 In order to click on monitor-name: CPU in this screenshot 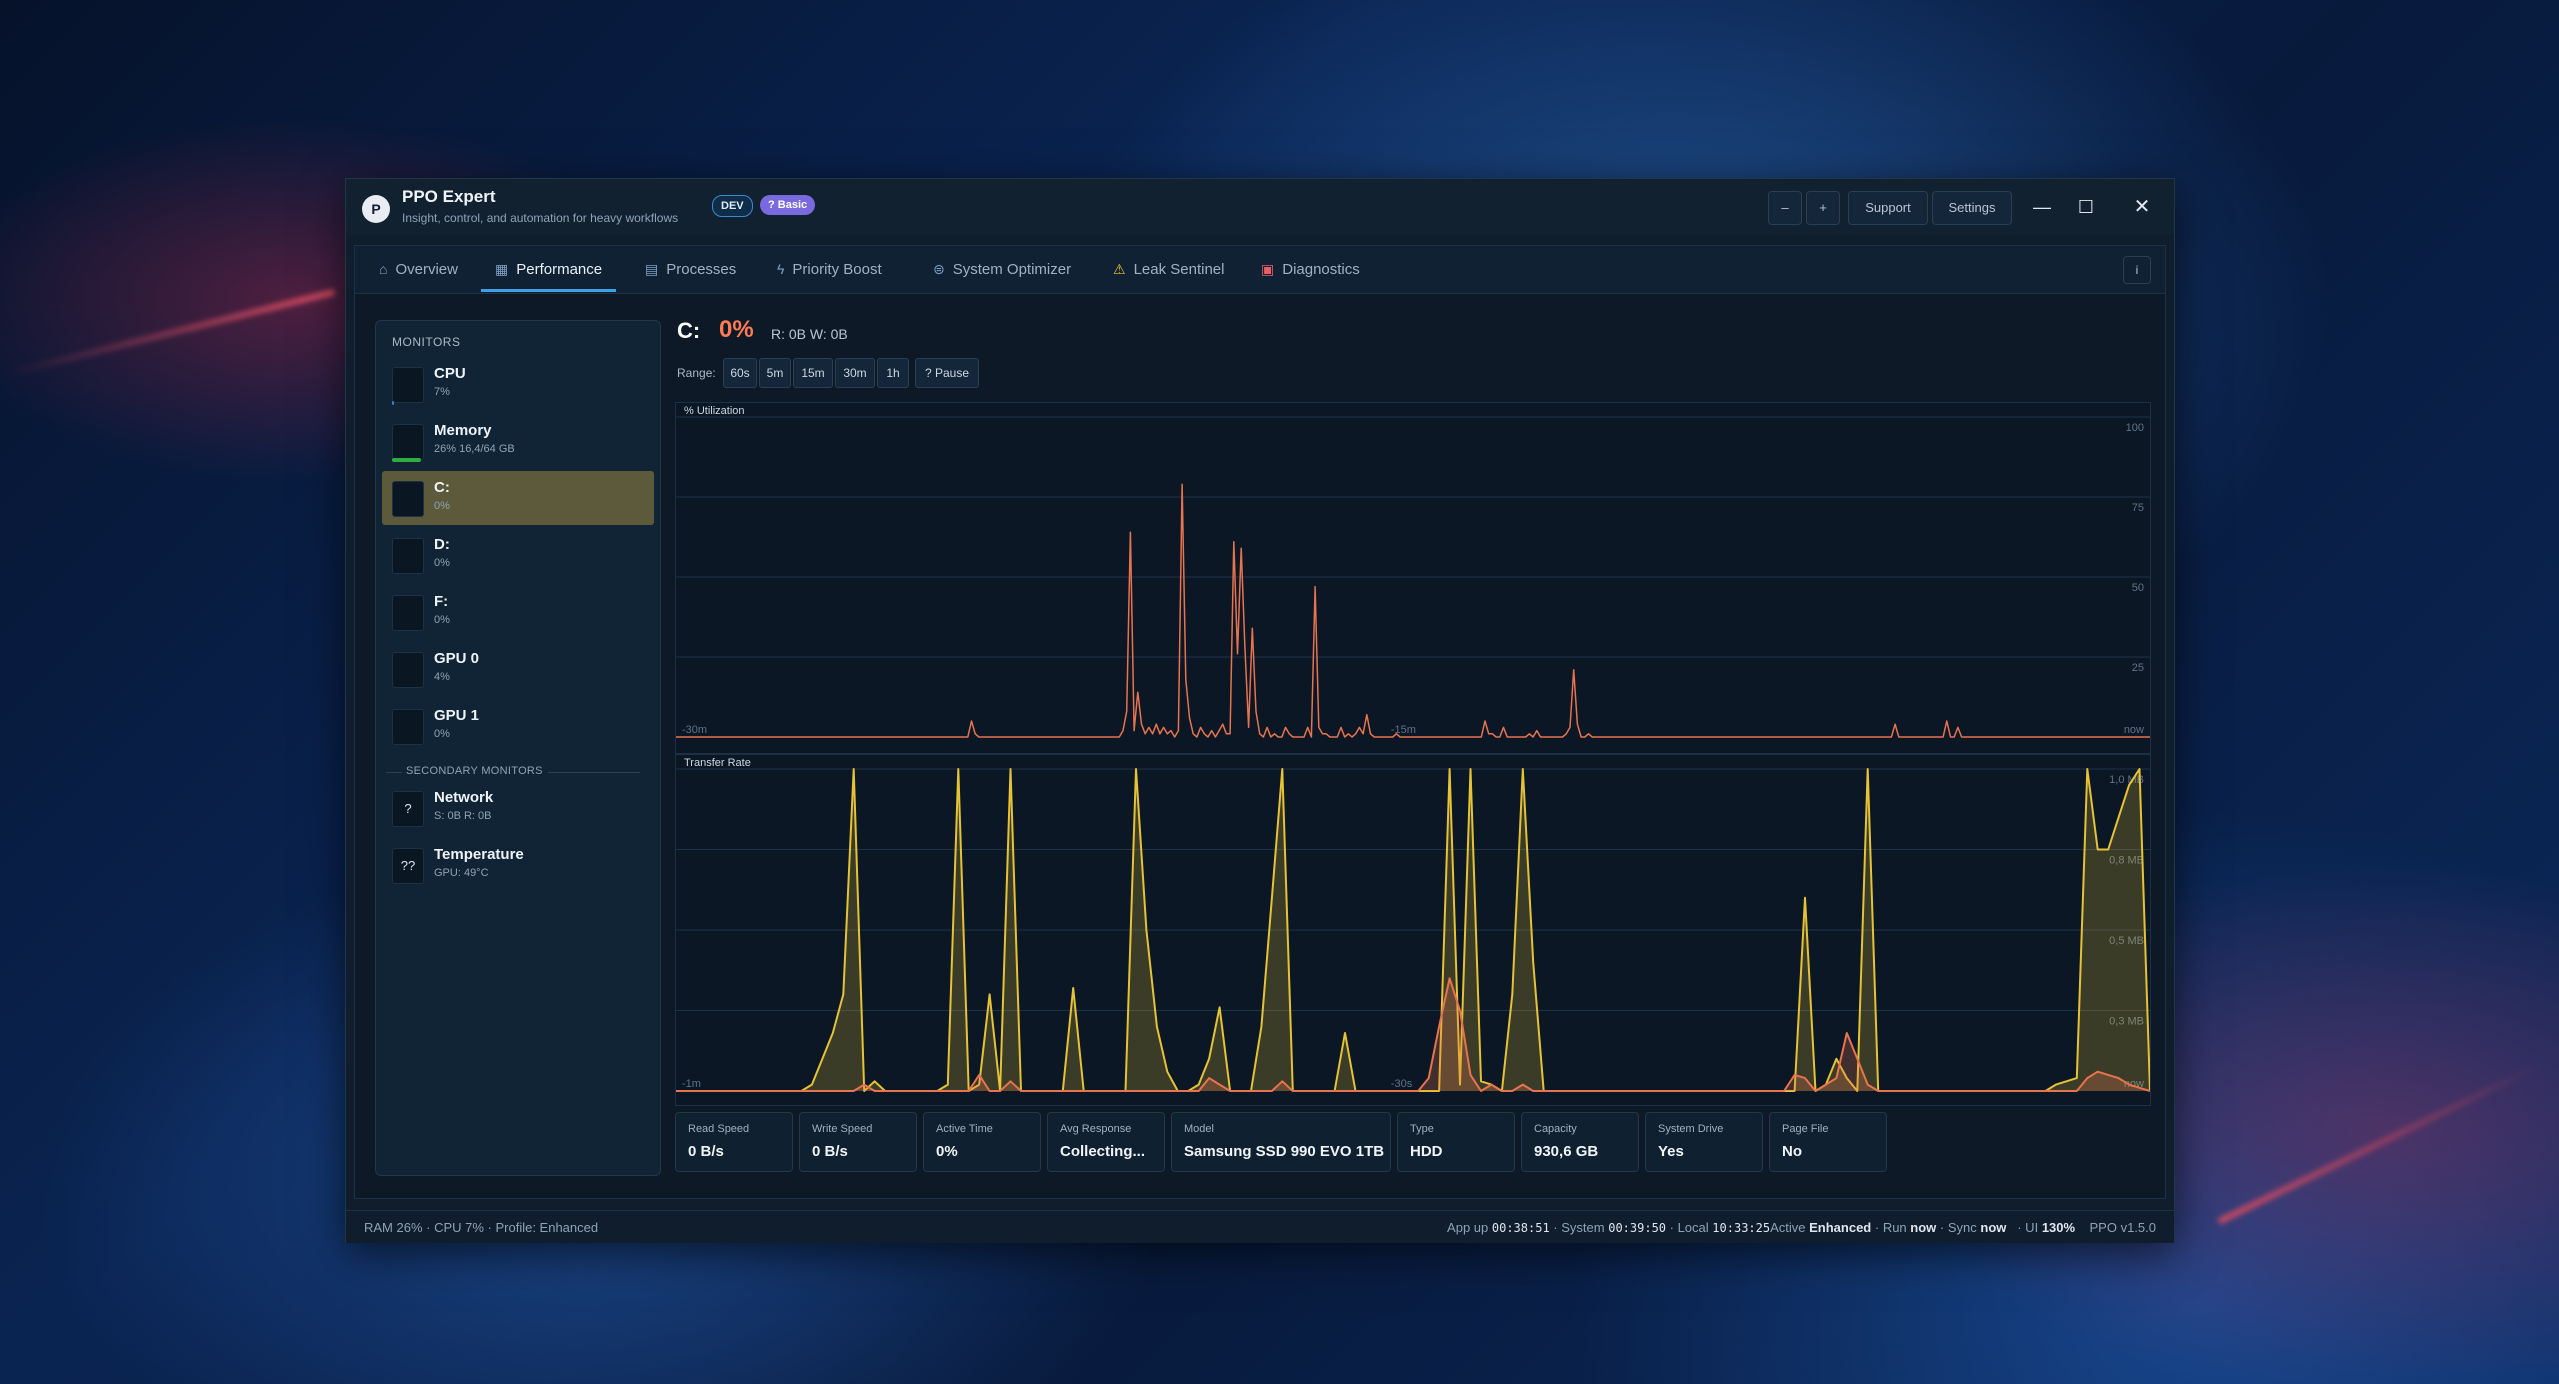, I will do `click(450, 373)`.